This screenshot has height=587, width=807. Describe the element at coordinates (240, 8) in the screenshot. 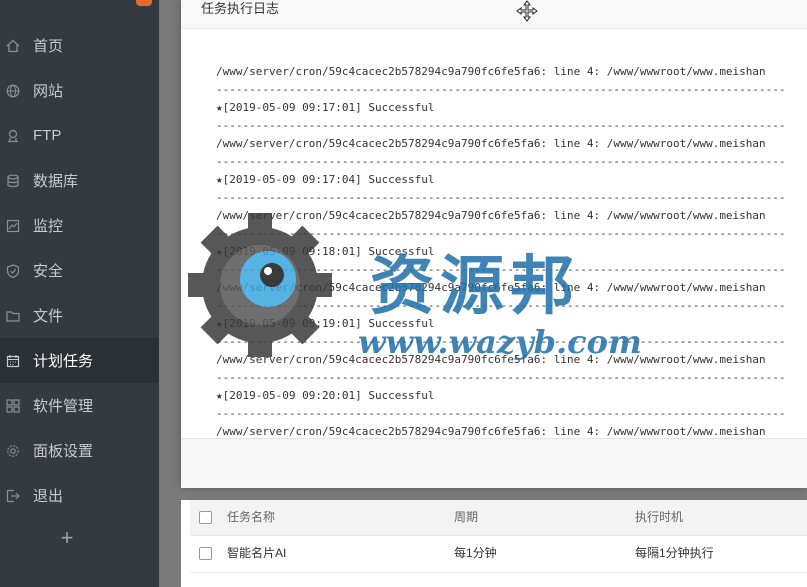

I see `modal-title: 任务执行日志` at that location.